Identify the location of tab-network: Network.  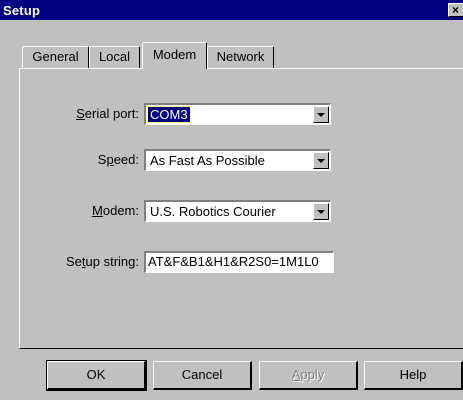
(240, 57).